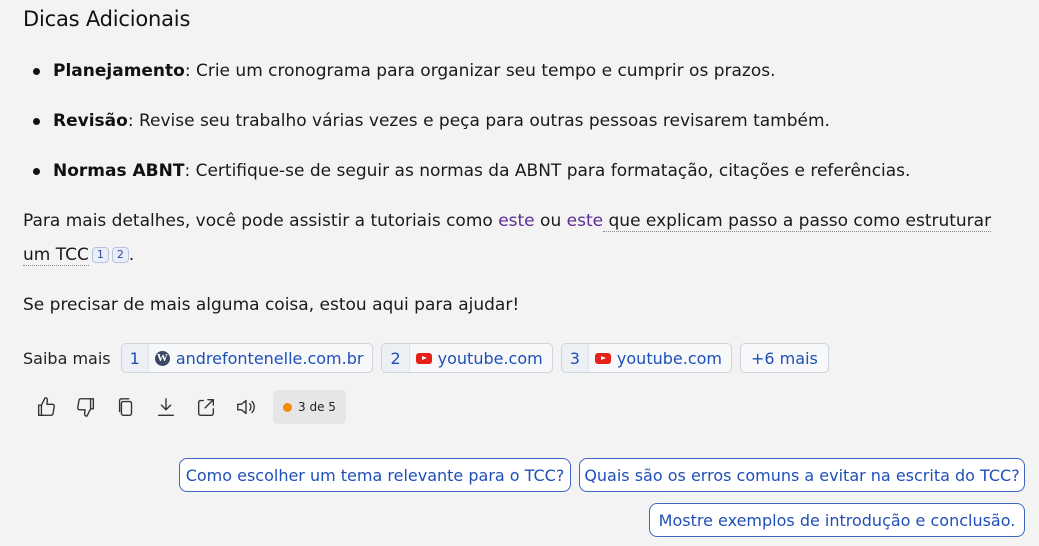  I want to click on tip-title: Normas ABNT, so click(119, 171).